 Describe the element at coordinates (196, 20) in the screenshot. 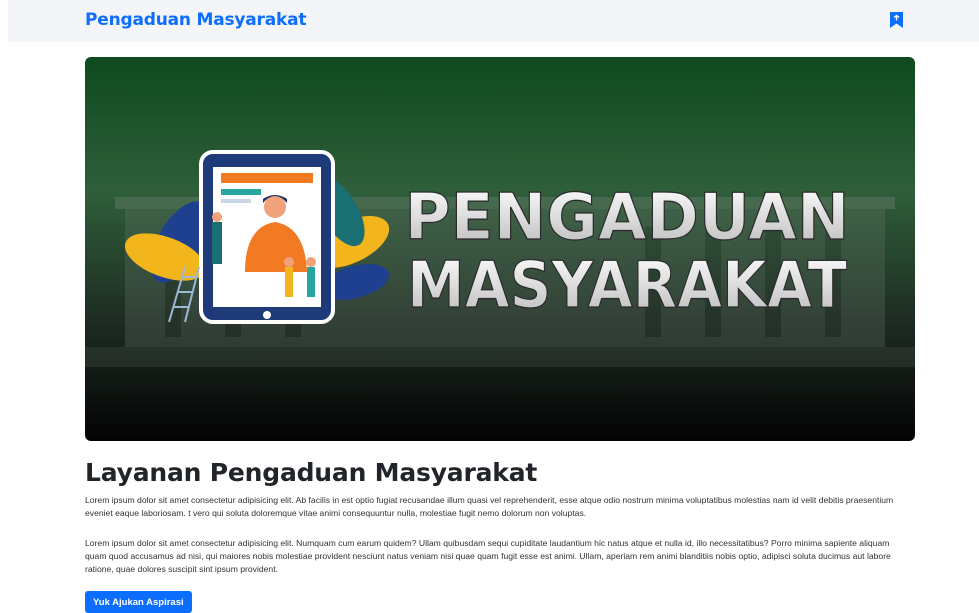

I see `brand-link: Pengaduan Masyarakat` at that location.